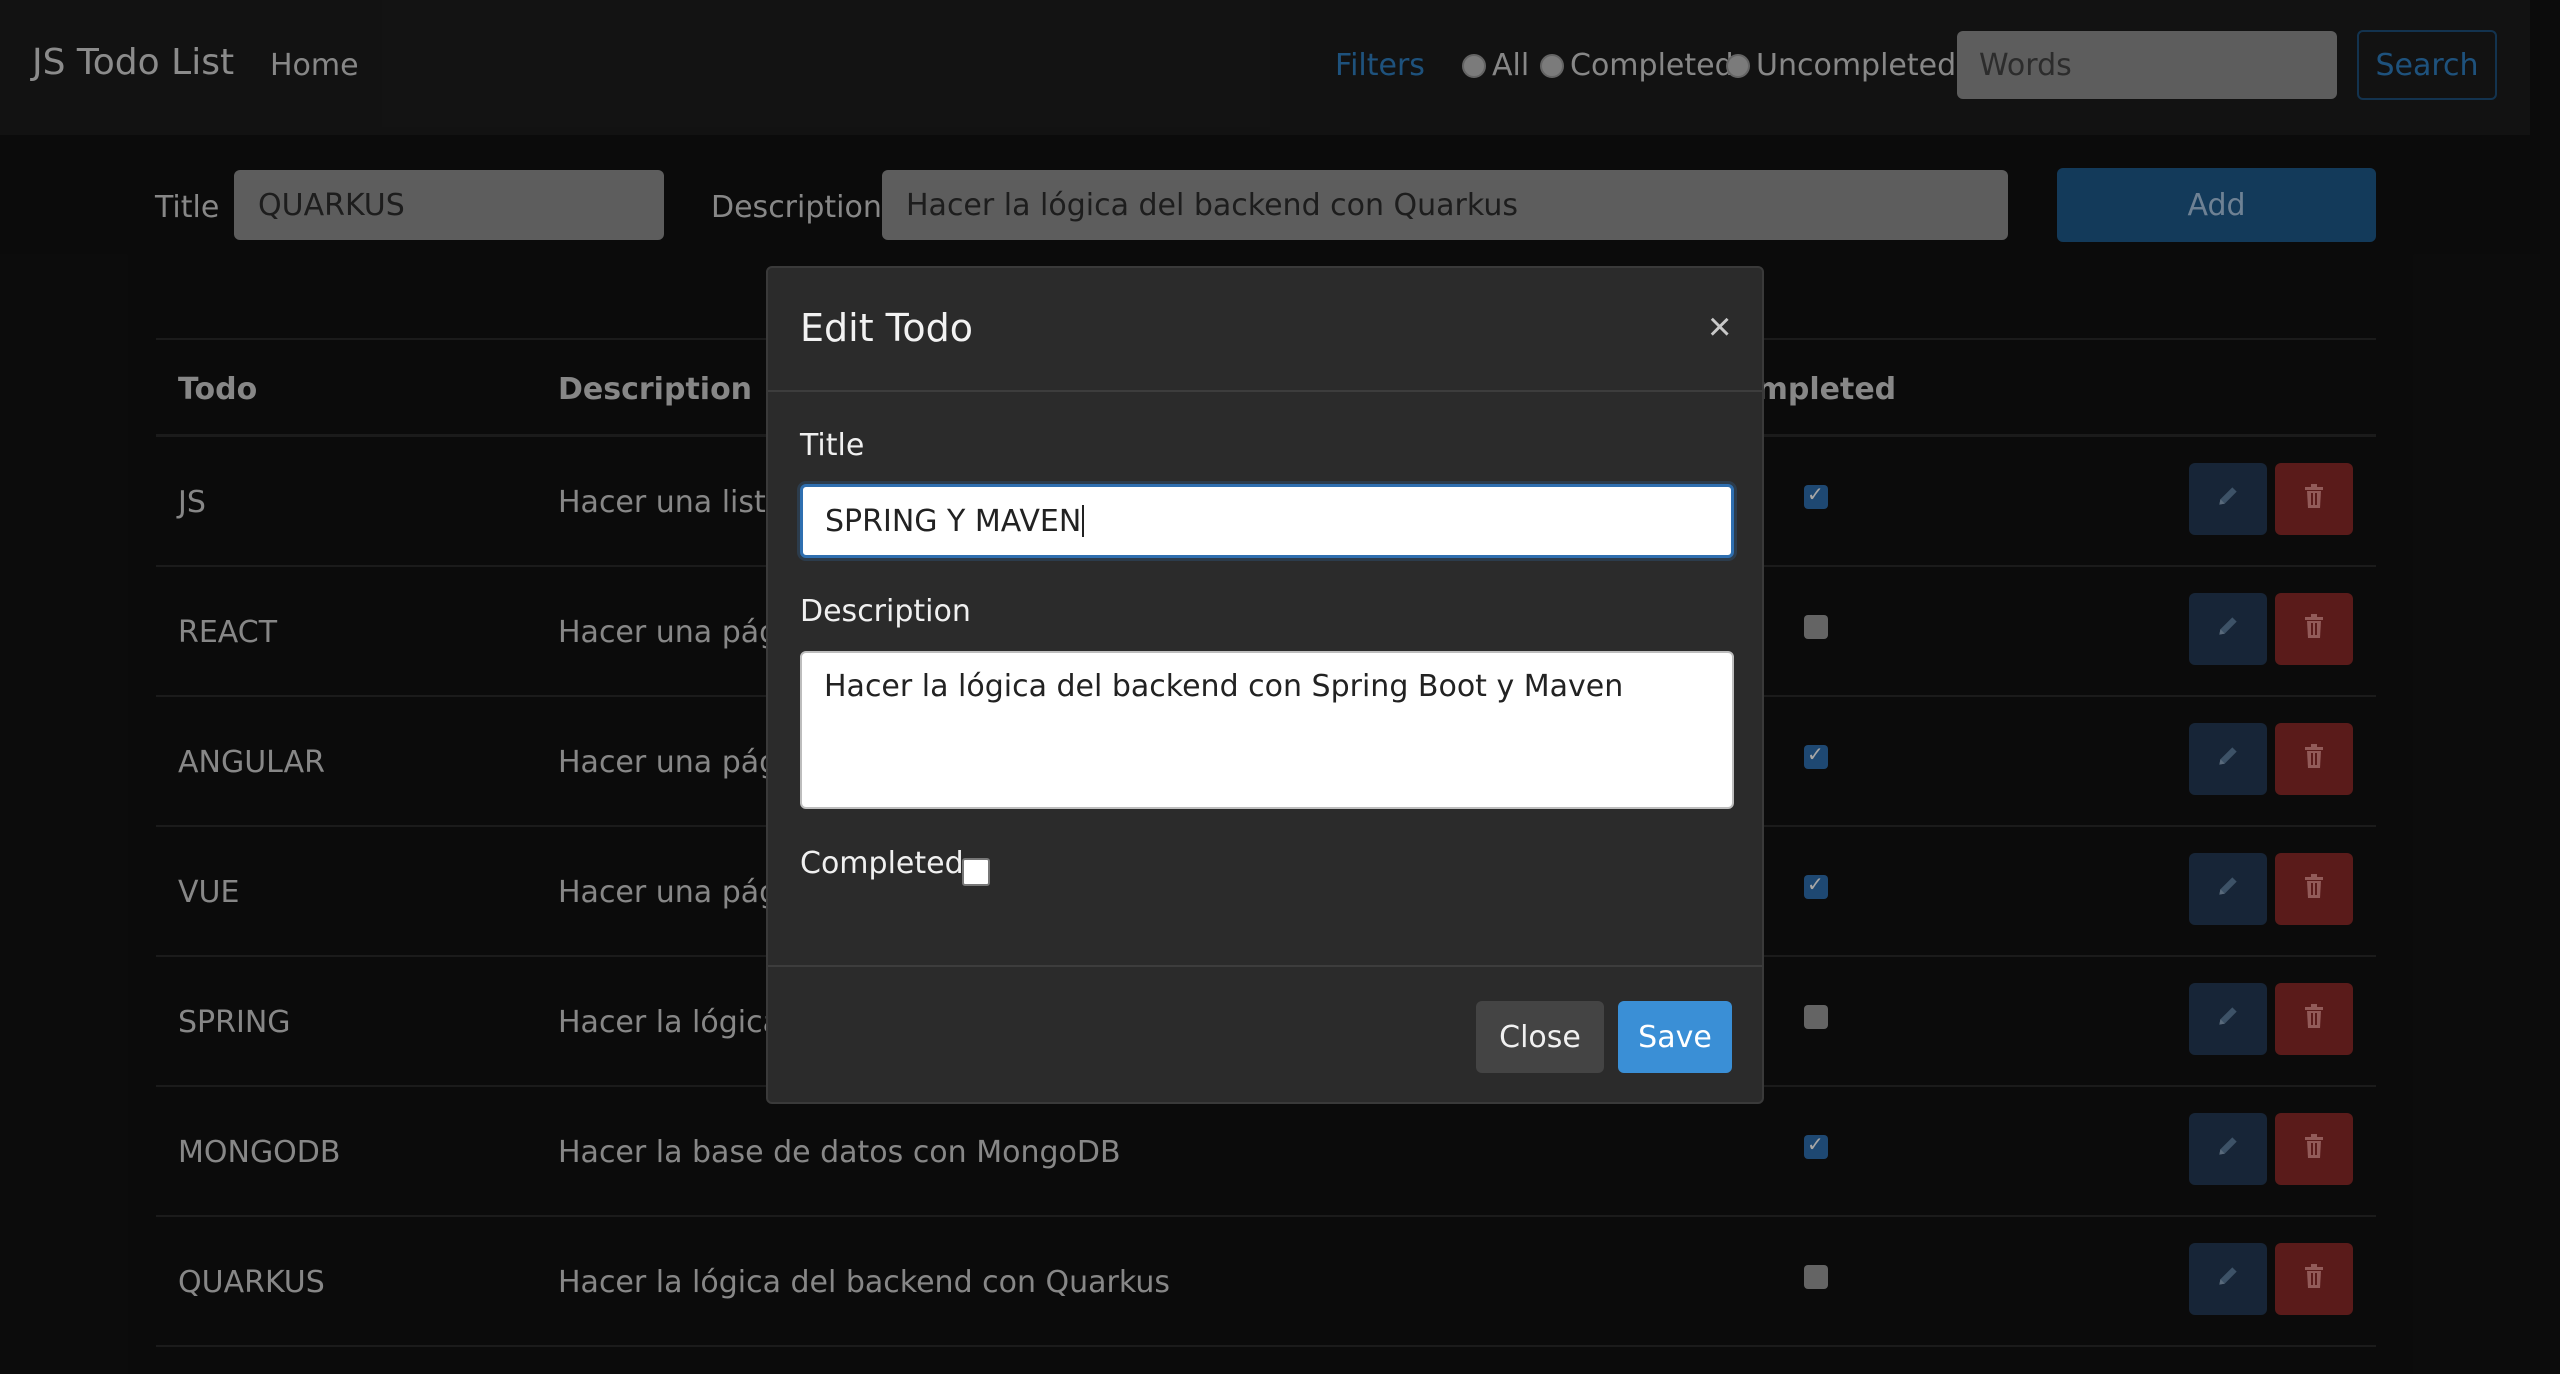  Describe the element at coordinates (885, 611) in the screenshot. I see `modal-description-label: Description` at that location.